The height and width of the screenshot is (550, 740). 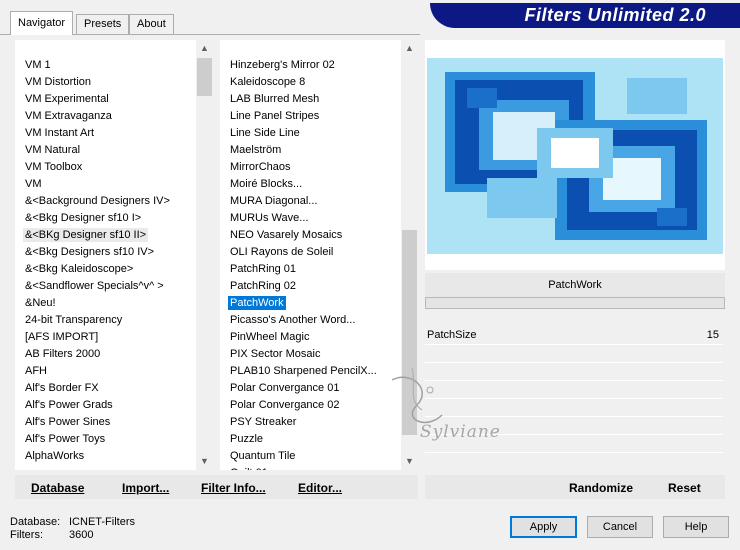 I want to click on category-item-label: Alf's Power Grads, so click(x=69, y=405).